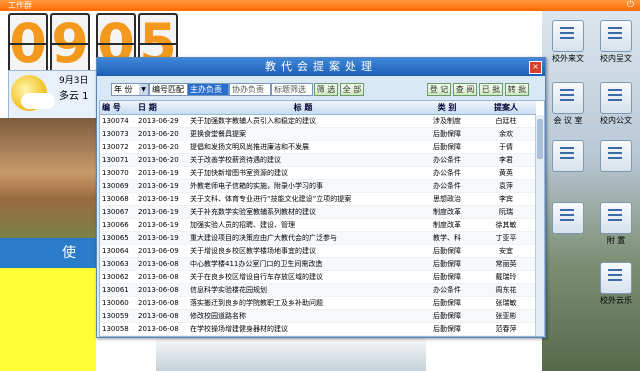  What do you see at coordinates (143, 89) in the screenshot?
I see `chevron-down-icon: ▼` at bounding box center [143, 89].